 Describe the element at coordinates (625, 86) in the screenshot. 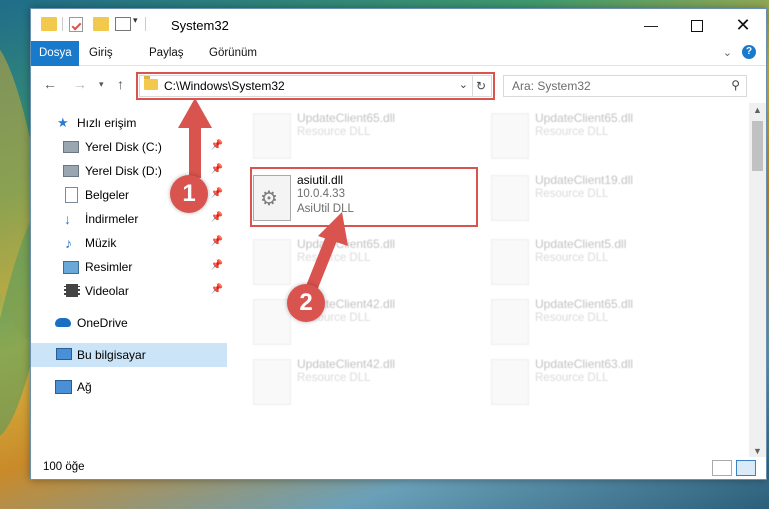

I see `search-input: Ara: System32 ⚲` at that location.